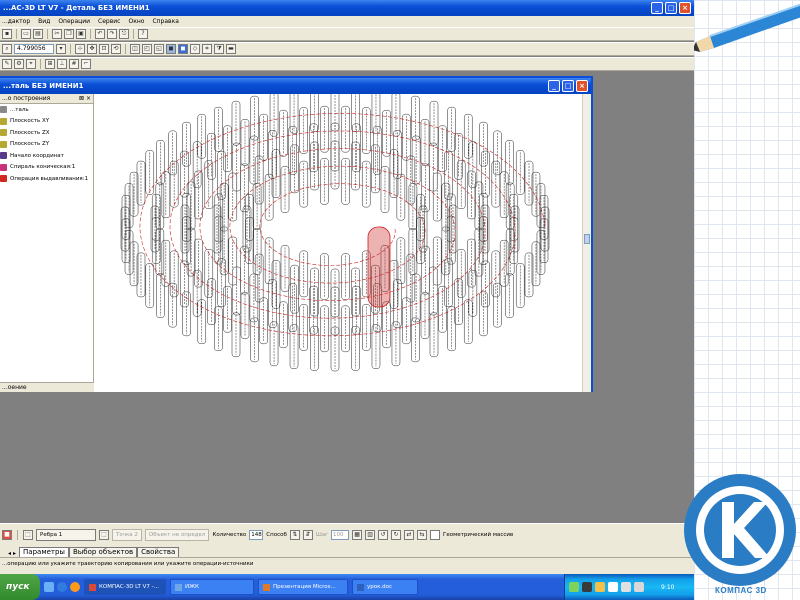 This screenshot has width=800, height=600. What do you see at coordinates (61, 49) in the screenshot?
I see `zoom-dropdown-icon: ▾` at bounding box center [61, 49].